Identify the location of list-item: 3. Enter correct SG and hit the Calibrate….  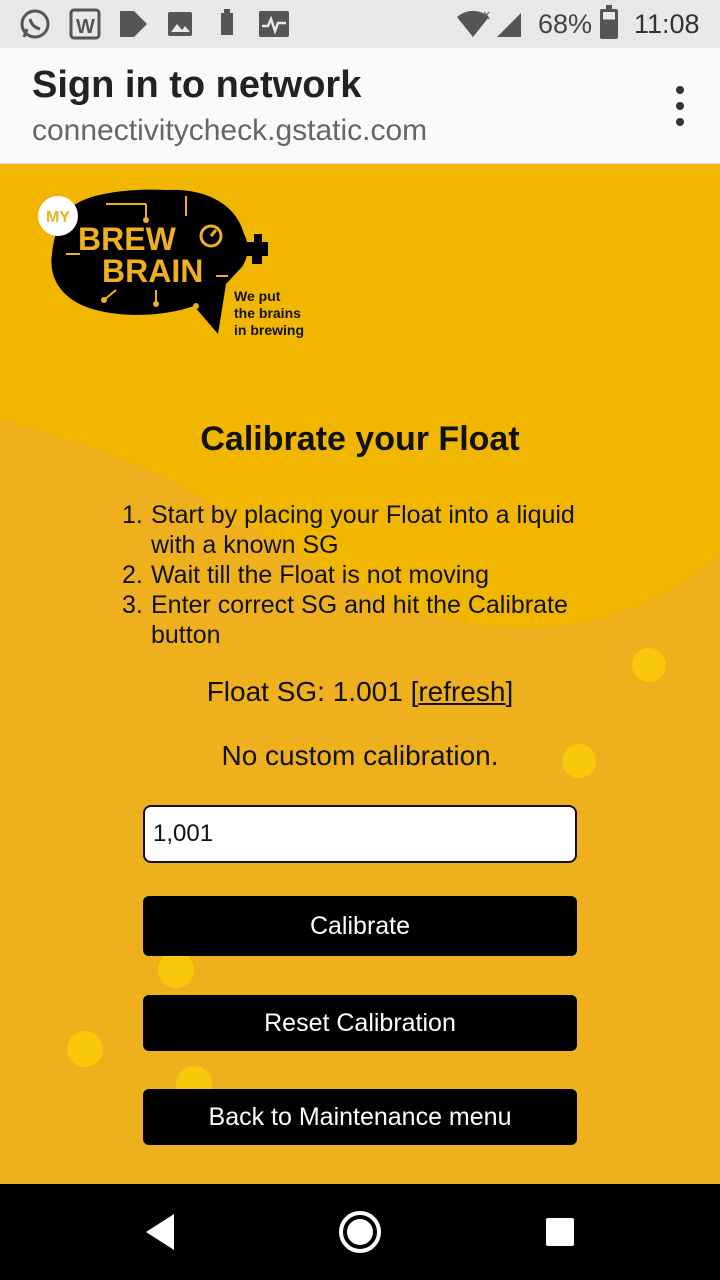
(366, 620).